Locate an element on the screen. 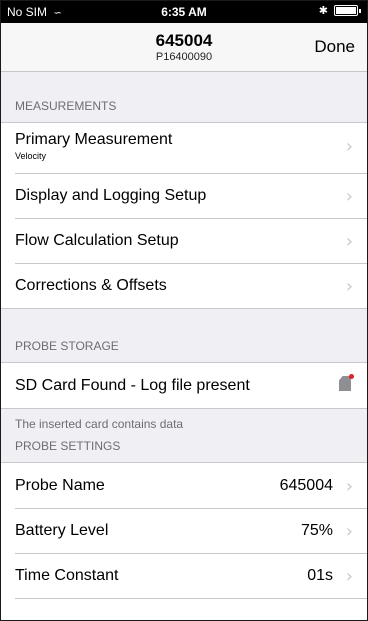  nav-bar: 645004 P16400090 Done is located at coordinates (184, 47).